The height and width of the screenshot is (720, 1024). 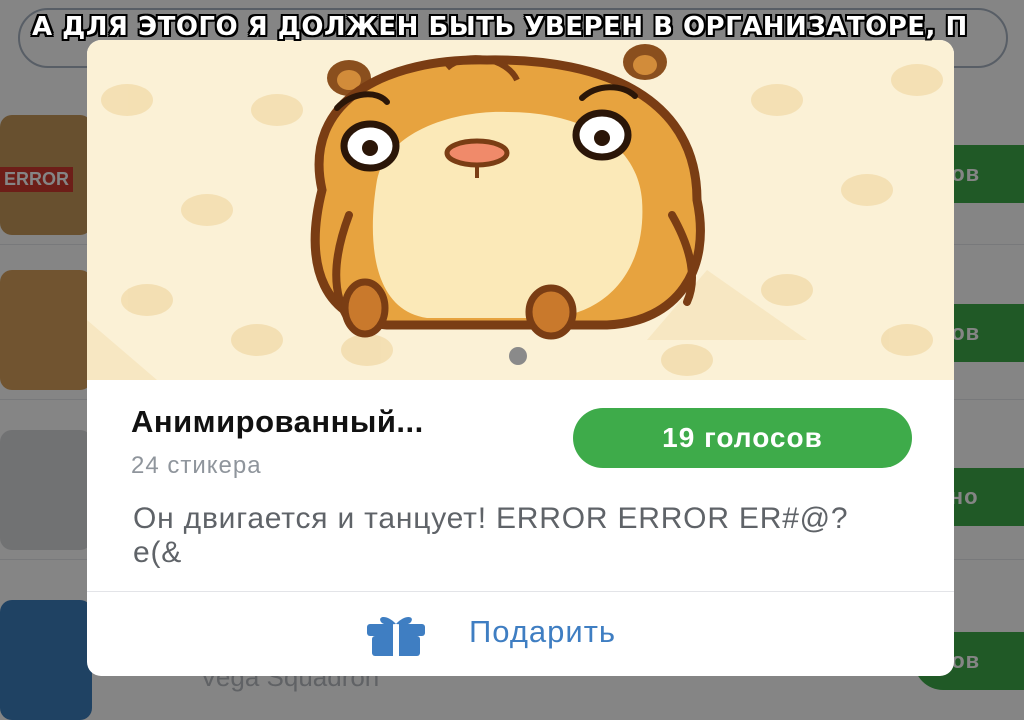 I want to click on gift-label: Подарить, so click(x=543, y=631).